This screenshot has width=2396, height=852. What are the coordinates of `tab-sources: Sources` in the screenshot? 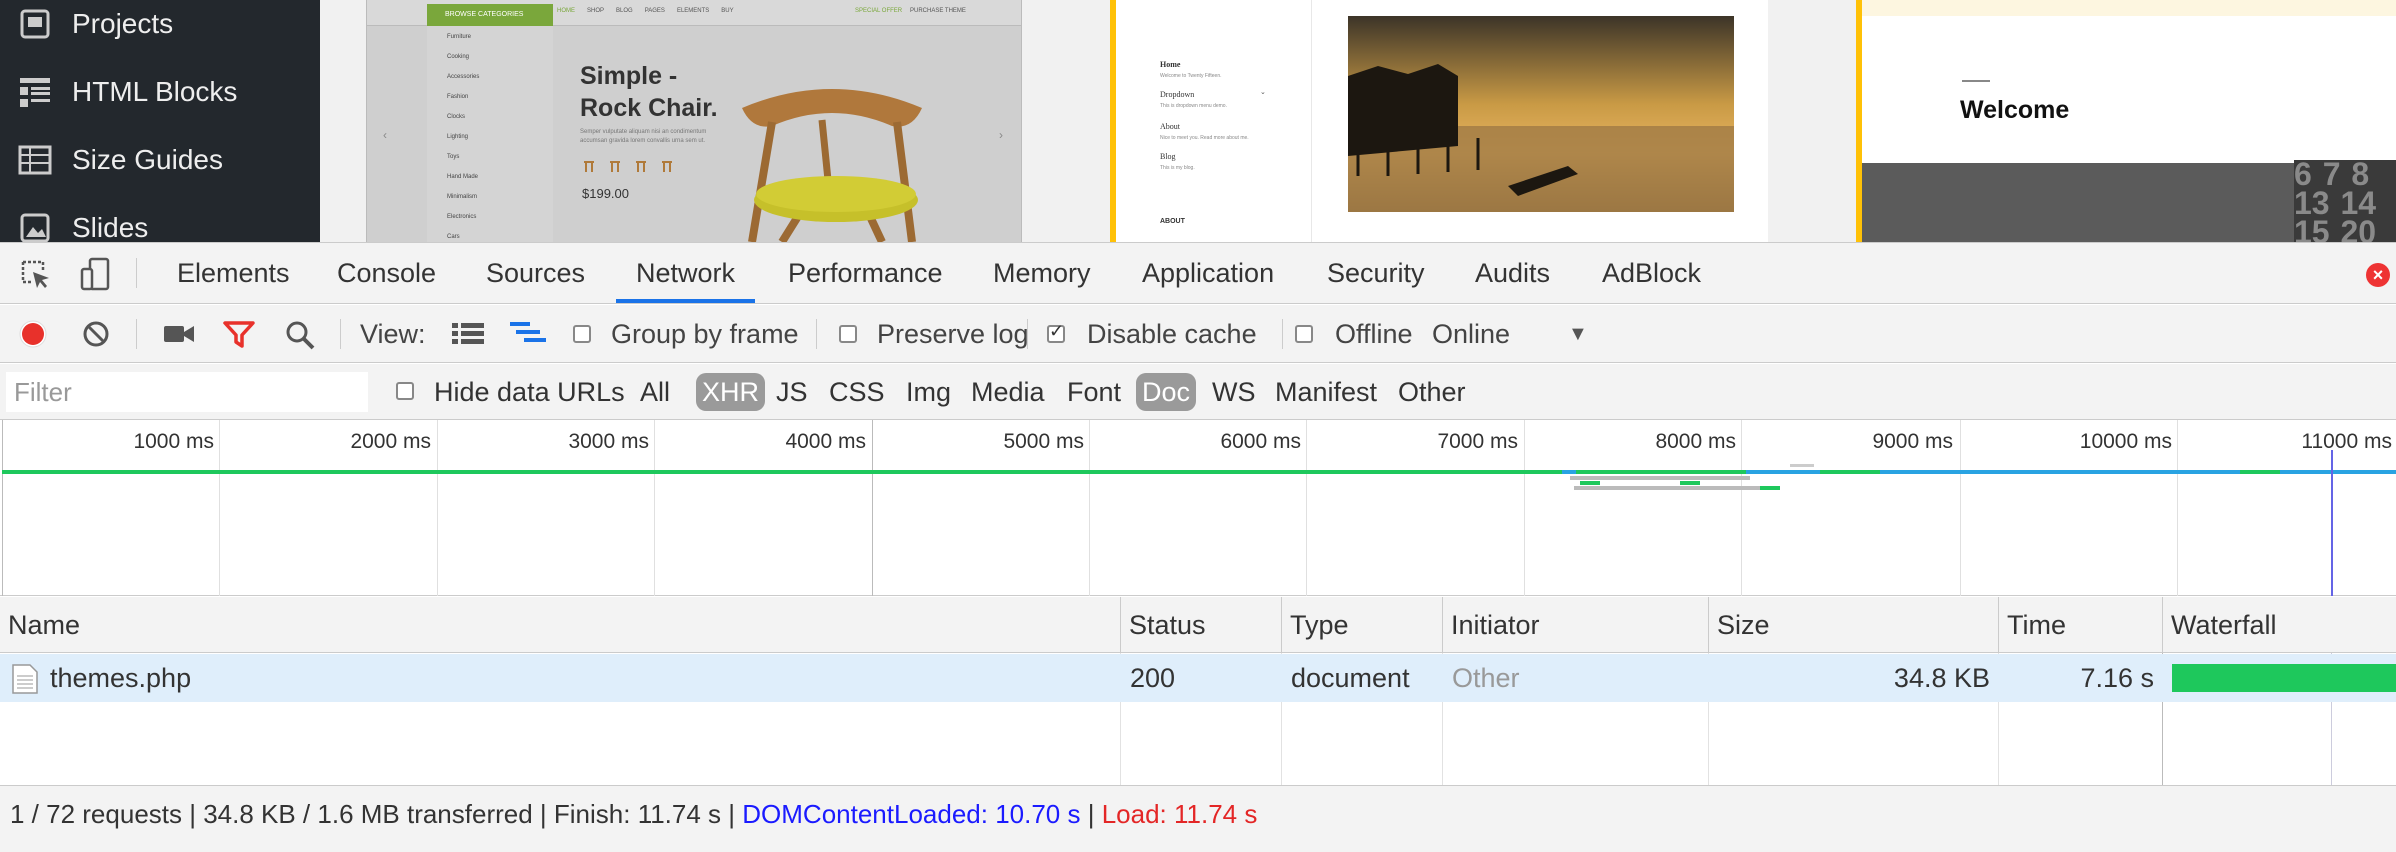 It's located at (535, 273).